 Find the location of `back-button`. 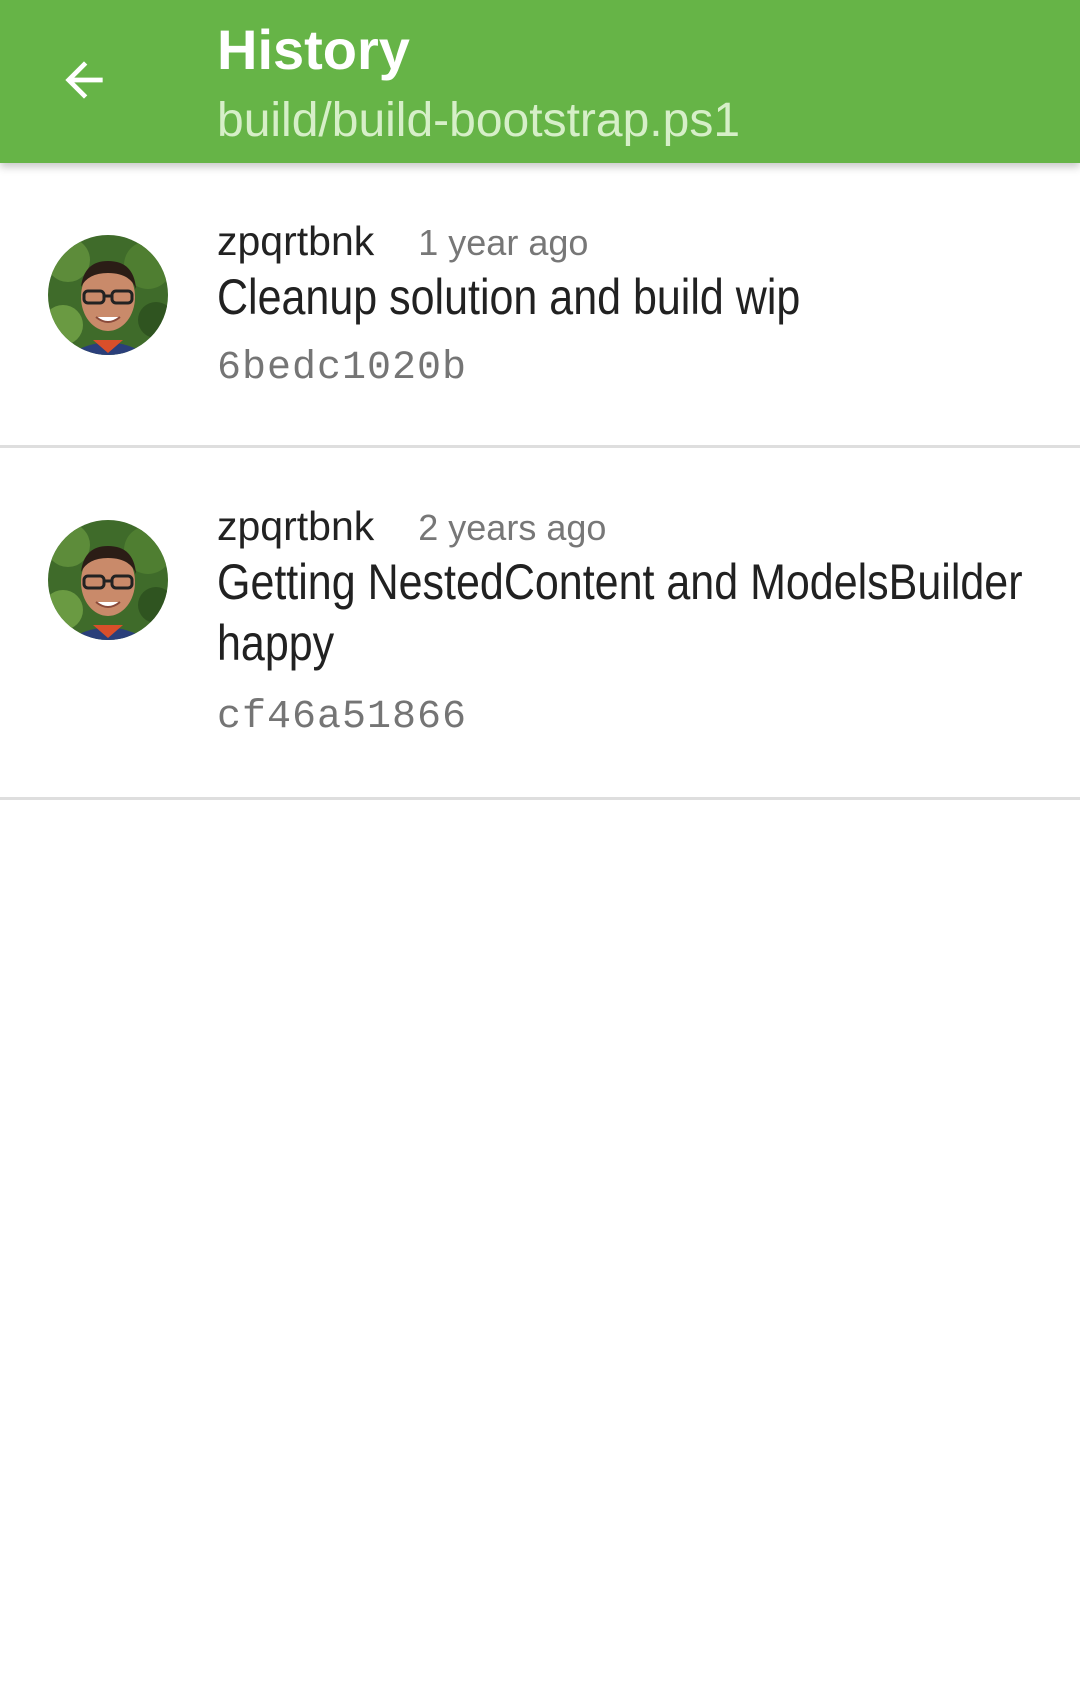

back-button is located at coordinates (84, 80).